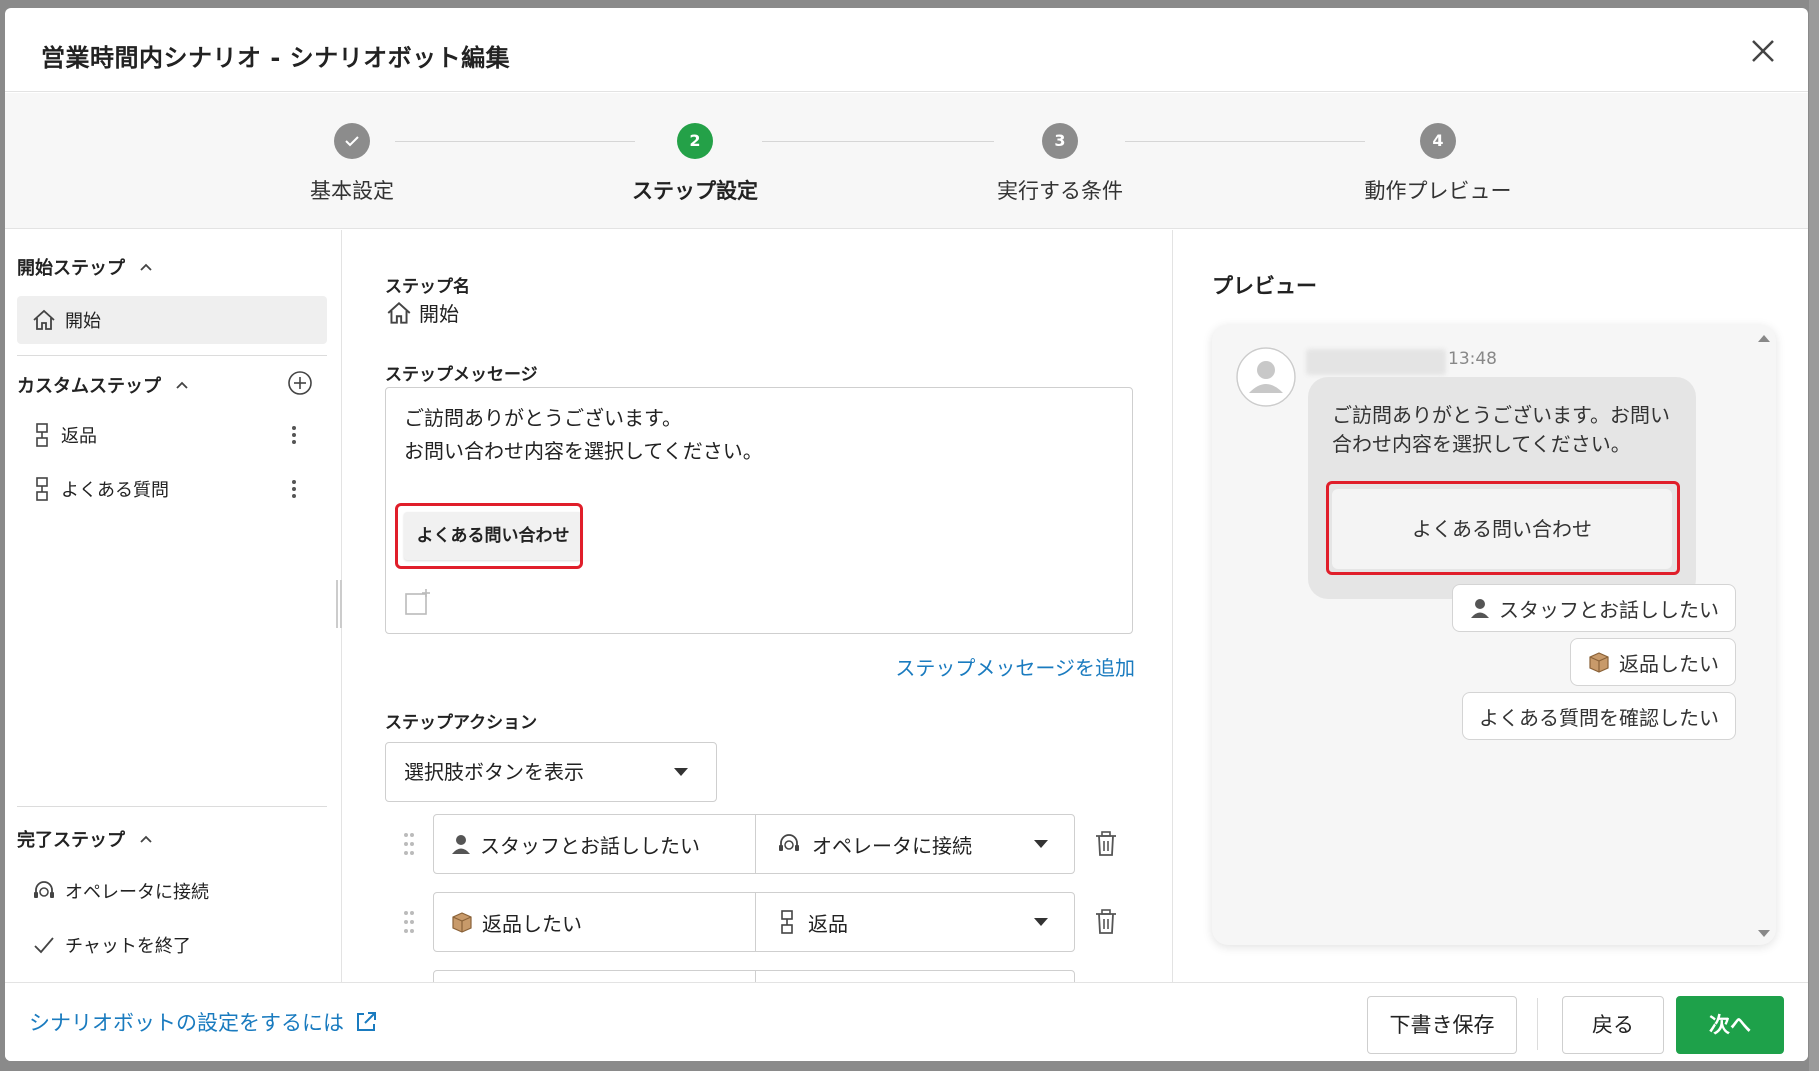 Image resolution: width=1819 pixels, height=1071 pixels. I want to click on add-step-plus-icon, so click(300, 383).